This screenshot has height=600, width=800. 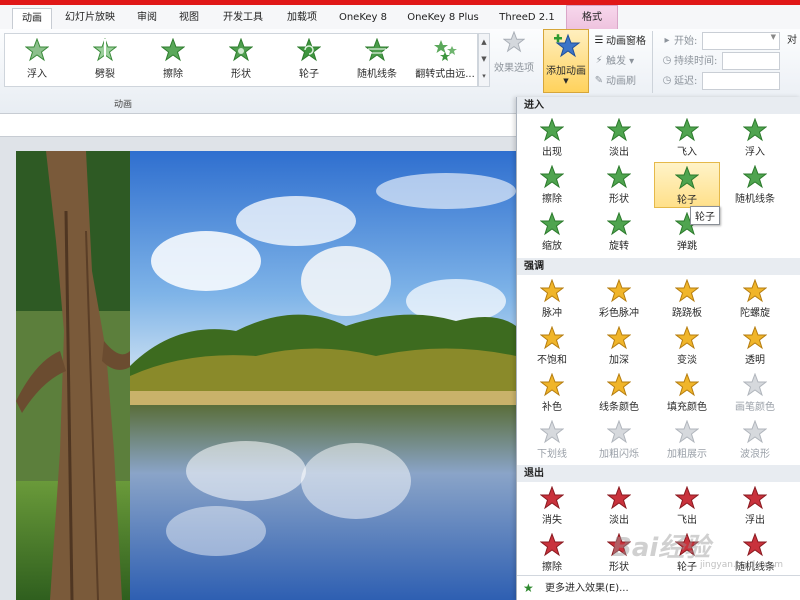 I want to click on animation-pane-button: ☰ 动画窗格, so click(x=619, y=41).